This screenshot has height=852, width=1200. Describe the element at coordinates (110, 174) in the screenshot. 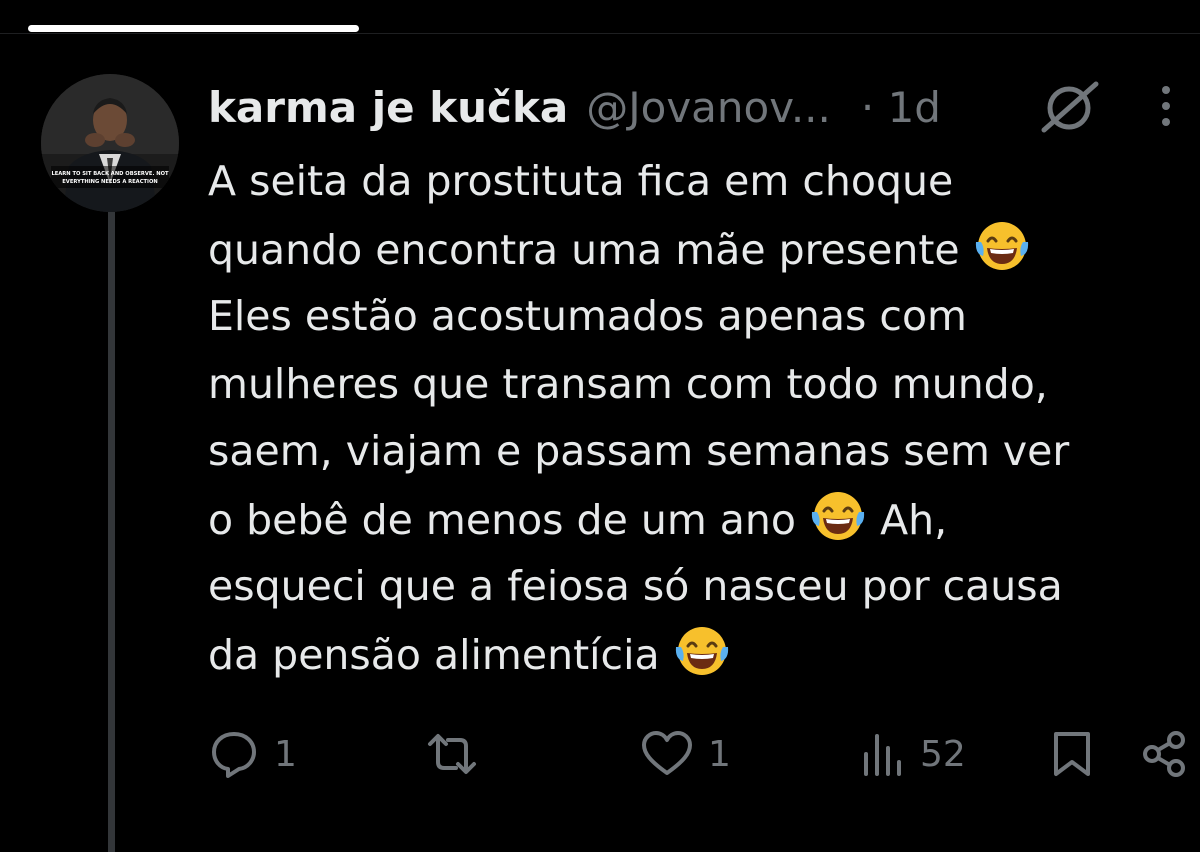

I see `avatar-caption-line1: LEARN TO SIT BACK AND OBSERVE. NOT` at that location.